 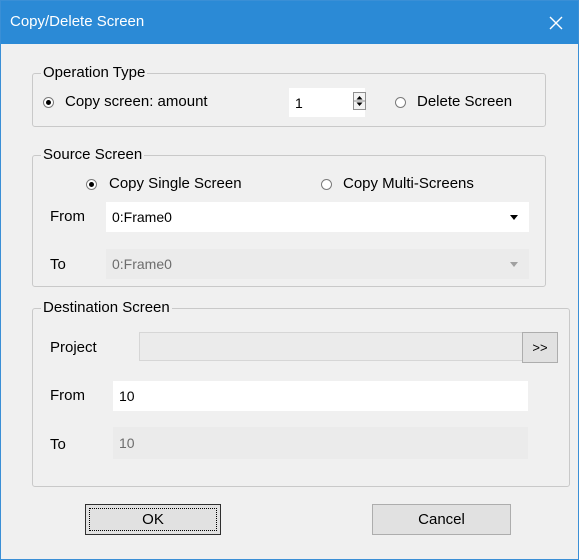 What do you see at coordinates (339, 346) in the screenshot?
I see `project-field` at bounding box center [339, 346].